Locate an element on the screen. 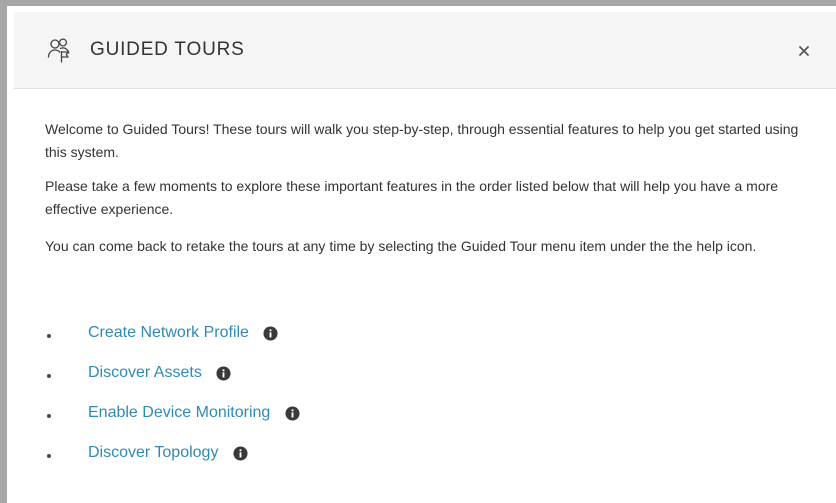  tour-row: Discover Topology is located at coordinates (168, 453).